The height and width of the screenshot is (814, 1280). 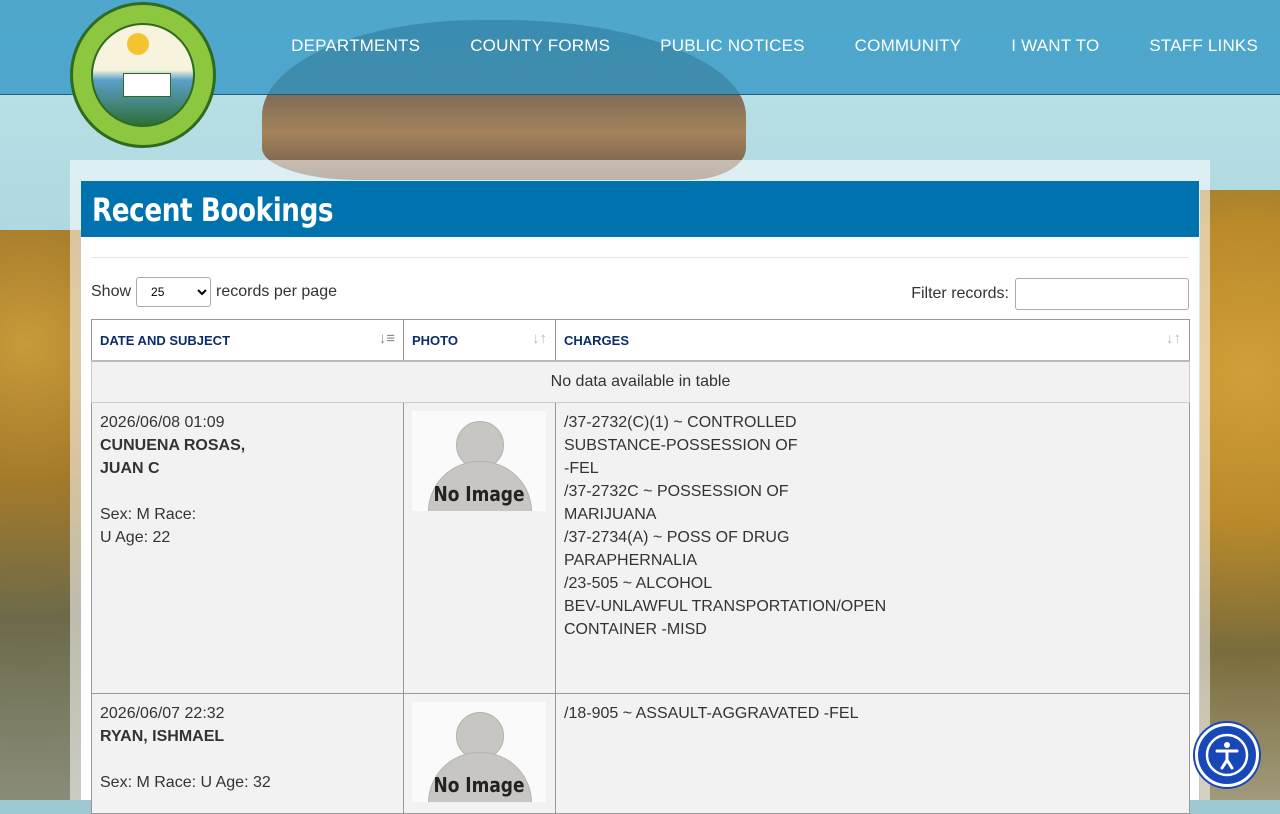 What do you see at coordinates (1203, 46) in the screenshot?
I see `nav-staff-links: STAFF LINKS` at bounding box center [1203, 46].